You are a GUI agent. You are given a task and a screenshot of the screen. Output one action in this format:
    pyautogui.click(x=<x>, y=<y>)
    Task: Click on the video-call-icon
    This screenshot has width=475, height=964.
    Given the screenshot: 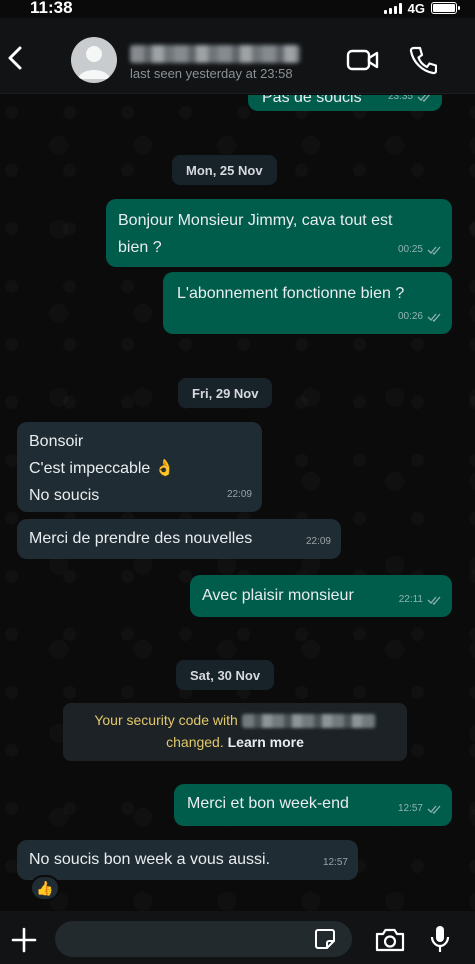 What is the action you would take?
    pyautogui.click(x=362, y=60)
    